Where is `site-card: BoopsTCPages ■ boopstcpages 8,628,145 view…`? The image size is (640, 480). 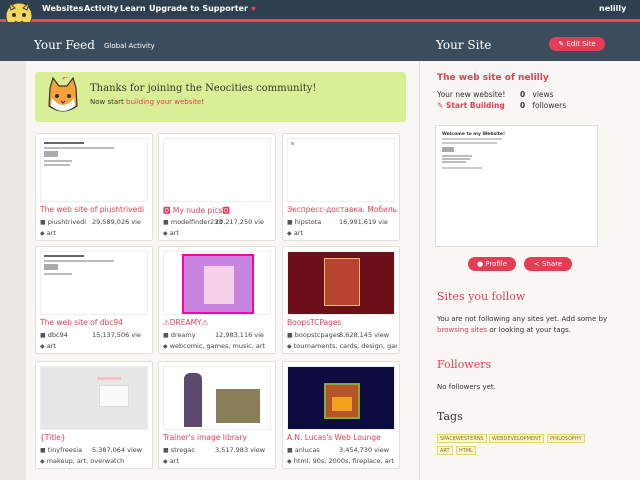
site-card: BoopsTCPages ■ boopstcpages 8,628,145 view… is located at coordinates (341, 300).